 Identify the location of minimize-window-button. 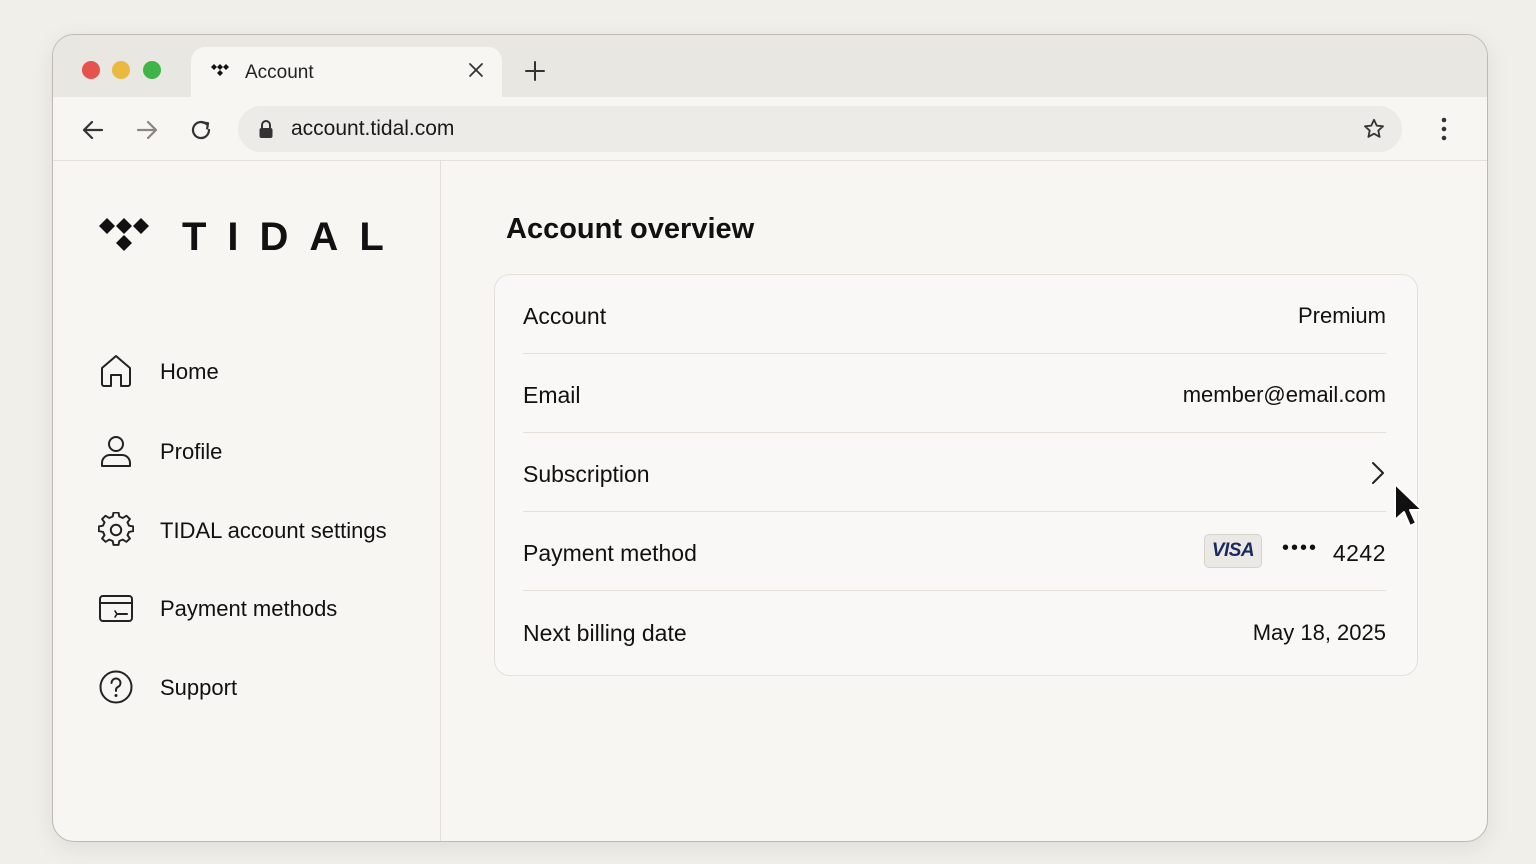
(121, 70).